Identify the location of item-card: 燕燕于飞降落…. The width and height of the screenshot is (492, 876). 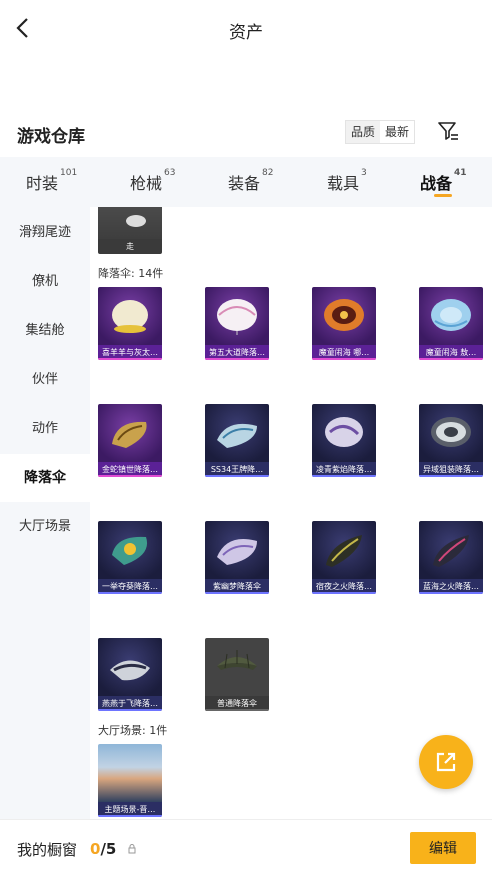
(130, 674).